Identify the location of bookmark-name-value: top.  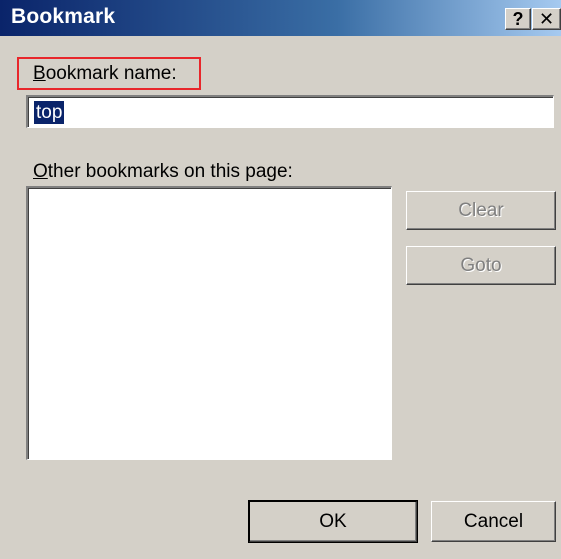
(49, 112).